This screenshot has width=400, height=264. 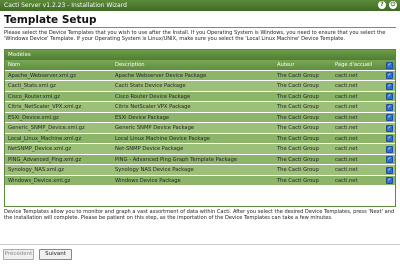 I want to click on select-all-checkbox: ✓, so click(x=390, y=64).